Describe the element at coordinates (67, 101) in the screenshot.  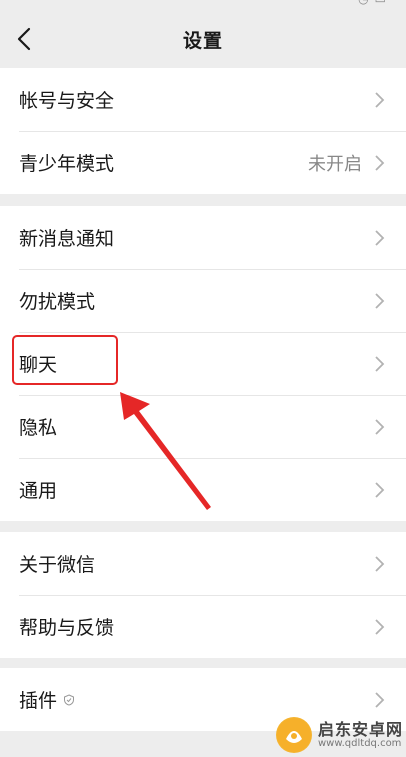
I see `row-label: 帐号与安全` at that location.